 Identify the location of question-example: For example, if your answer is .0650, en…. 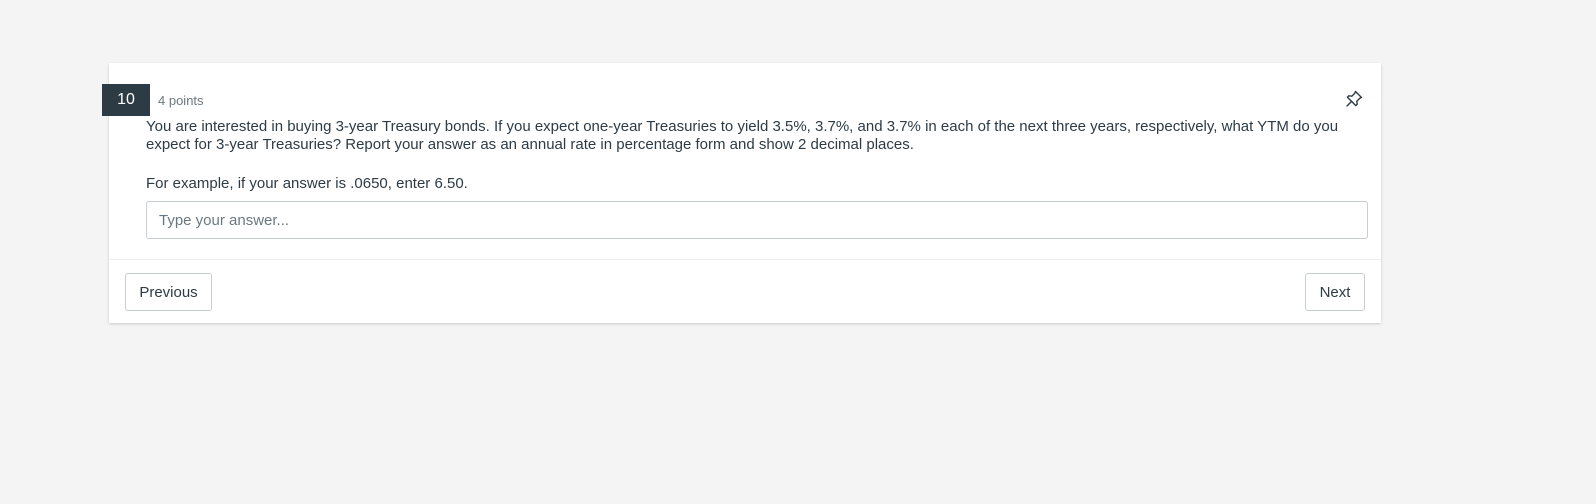
(307, 183).